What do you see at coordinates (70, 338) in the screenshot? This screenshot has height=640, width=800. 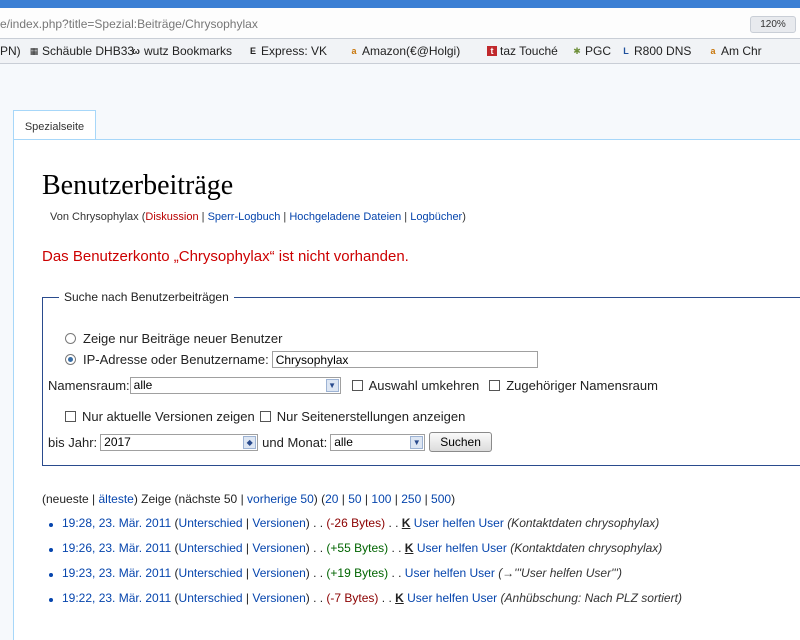 I see `radio-new-users` at bounding box center [70, 338].